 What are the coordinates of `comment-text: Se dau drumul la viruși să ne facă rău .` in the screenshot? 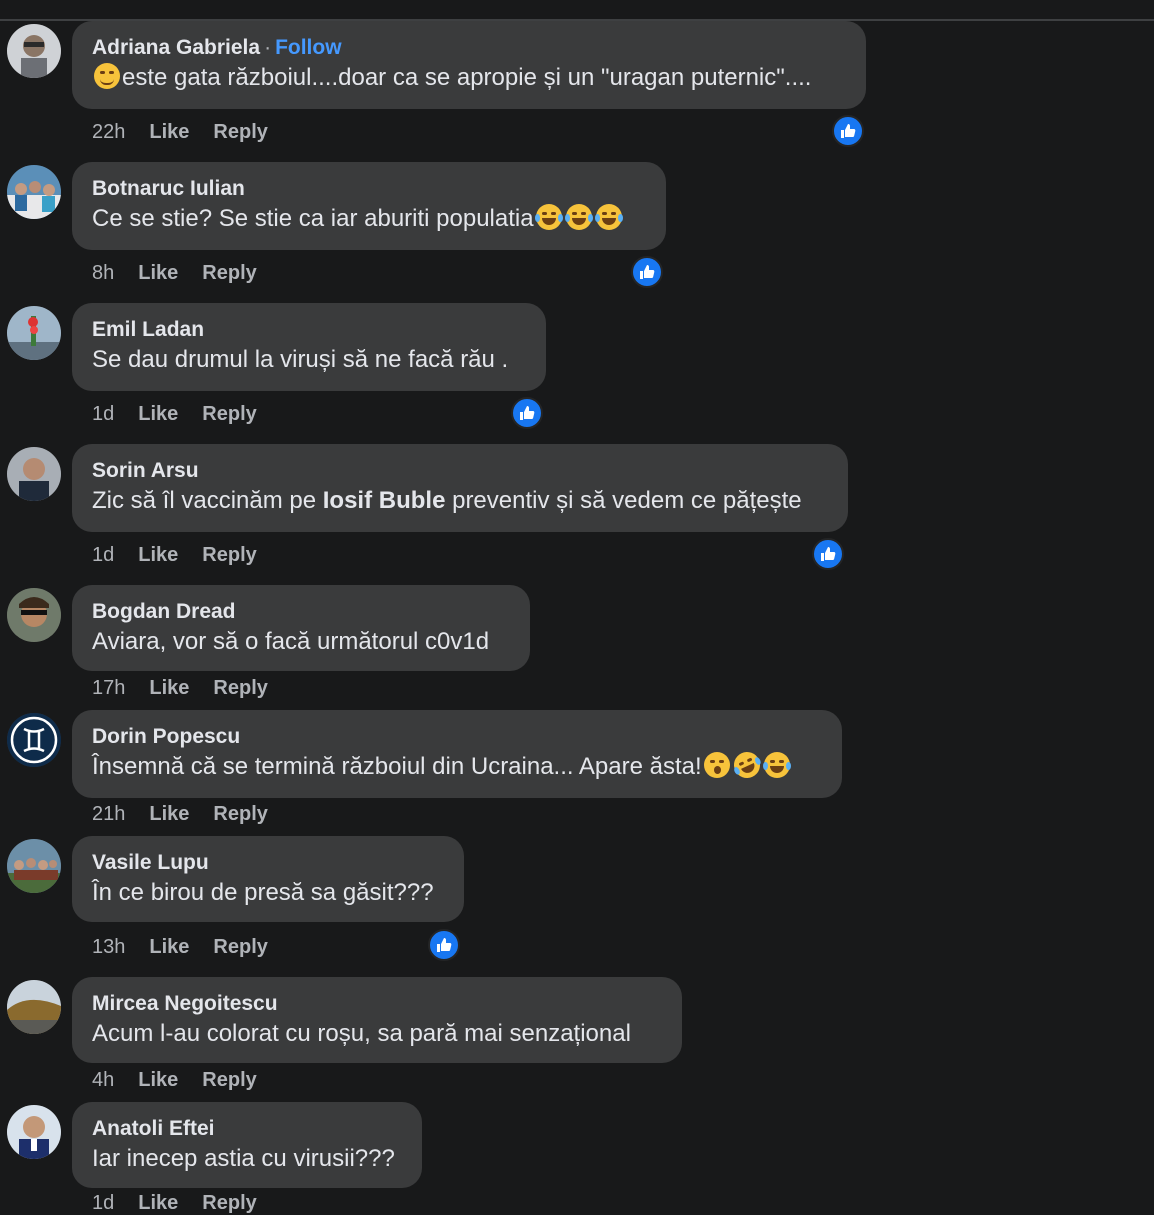 It's located at (300, 359).